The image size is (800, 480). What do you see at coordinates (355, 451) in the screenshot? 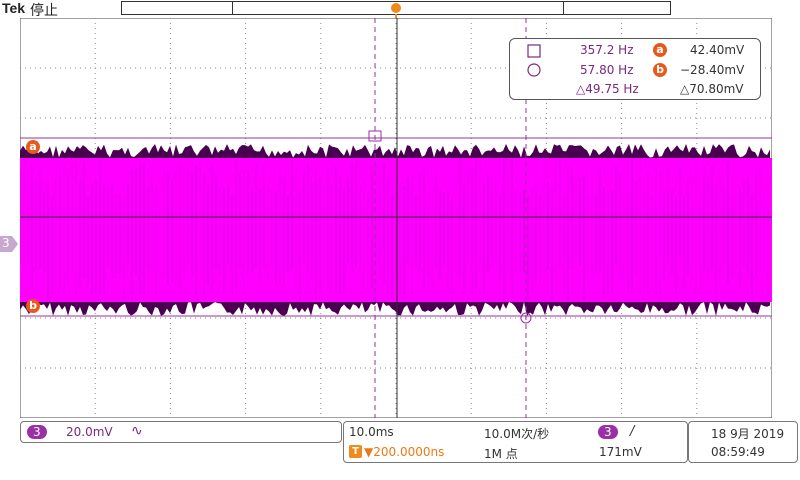
I see `trigger-tag-icon: T` at bounding box center [355, 451].